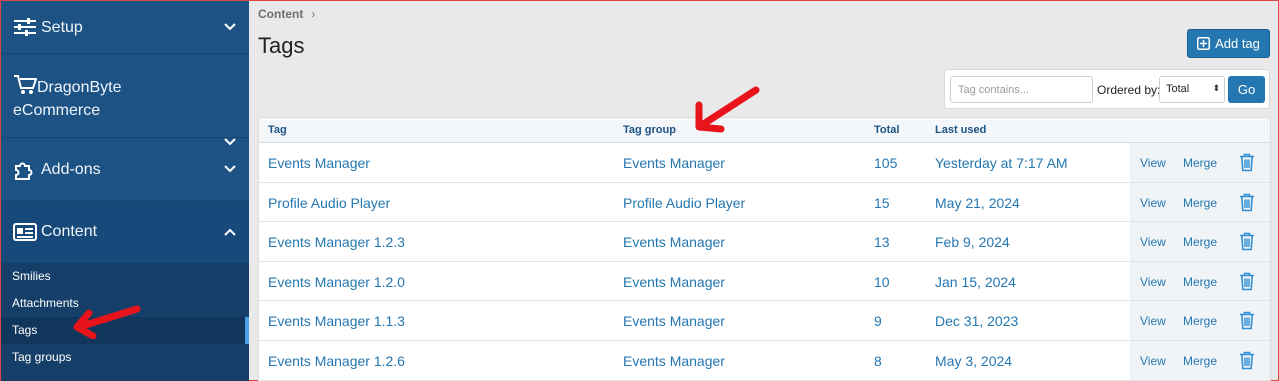 The image size is (1279, 381). What do you see at coordinates (277, 130) in the screenshot?
I see `header-tag: Tag` at bounding box center [277, 130].